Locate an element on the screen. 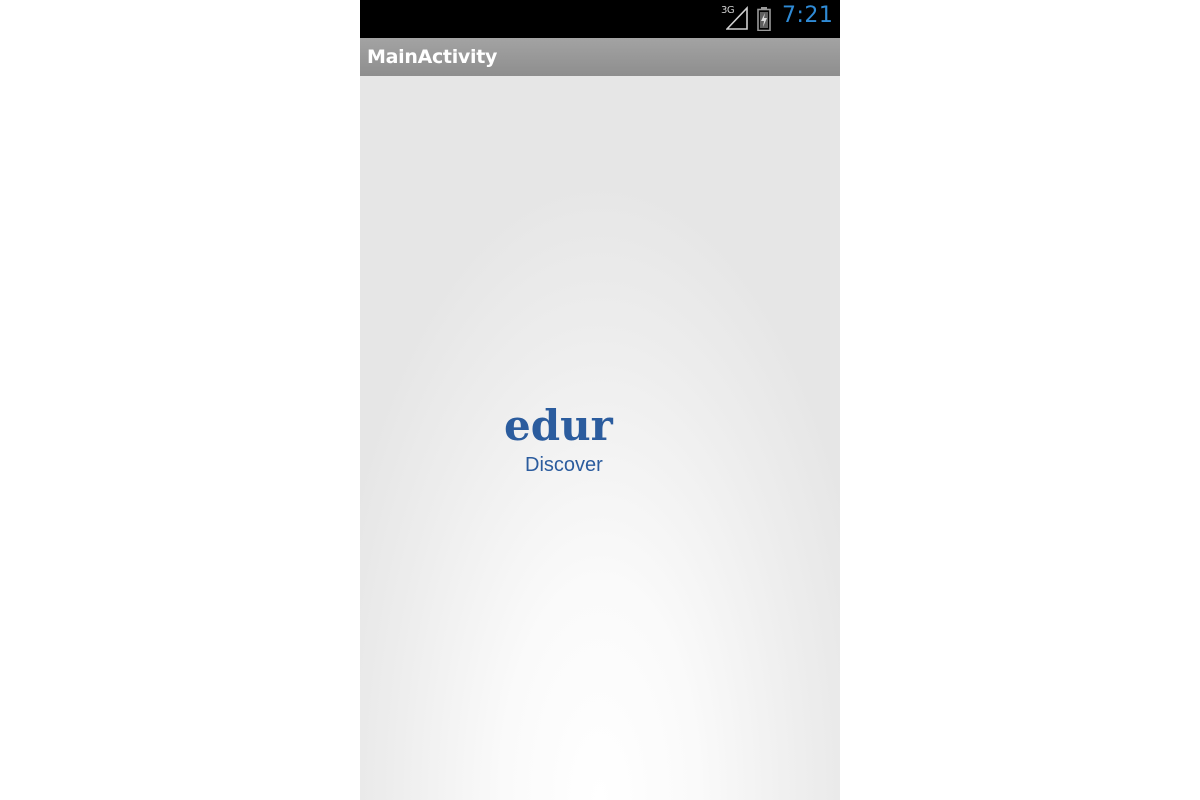  battery-icon is located at coordinates (764, 19).